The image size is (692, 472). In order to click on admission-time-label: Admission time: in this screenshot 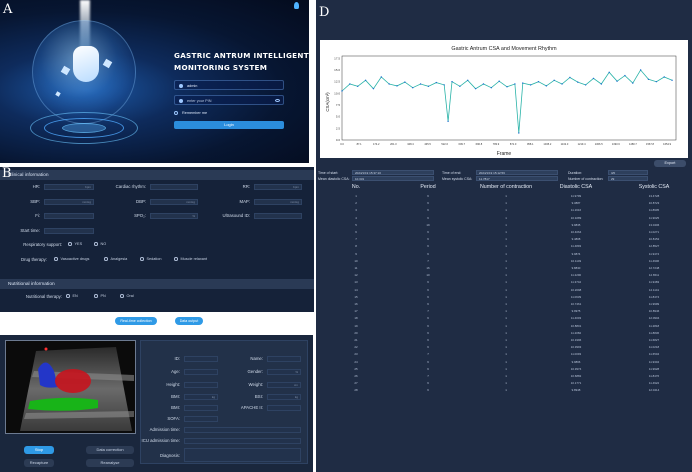, I will do `click(164, 429)`.